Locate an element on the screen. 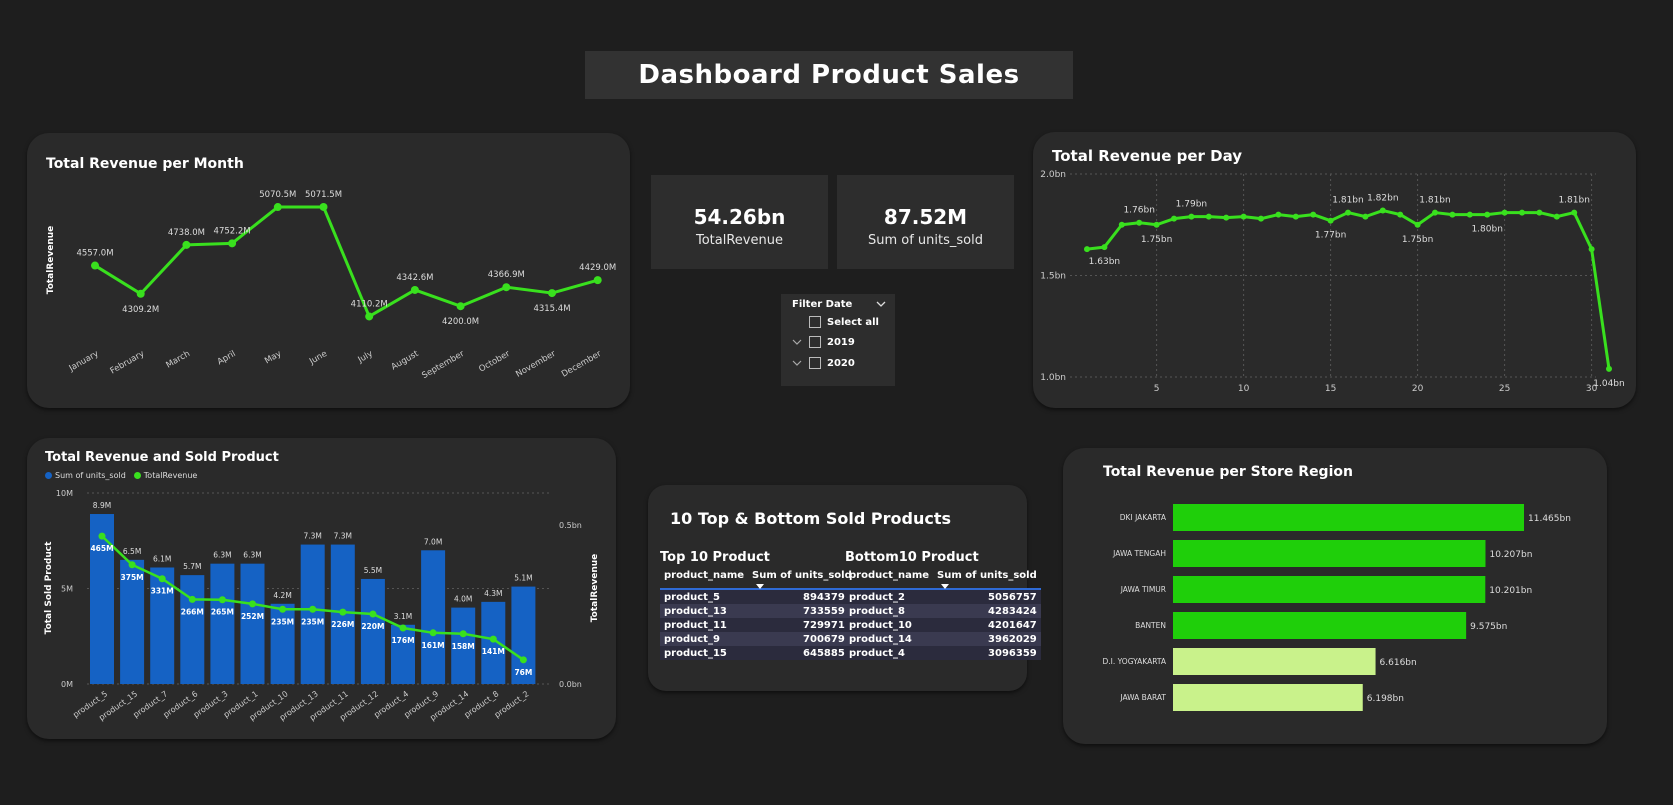 The image size is (1673, 805). line-label: 331M is located at coordinates (162, 591).